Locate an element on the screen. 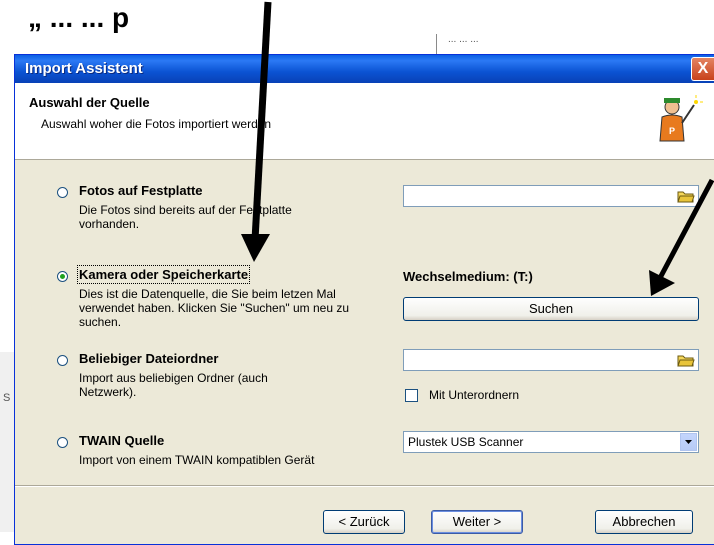  svg-text: P is located at coordinates (672, 131).